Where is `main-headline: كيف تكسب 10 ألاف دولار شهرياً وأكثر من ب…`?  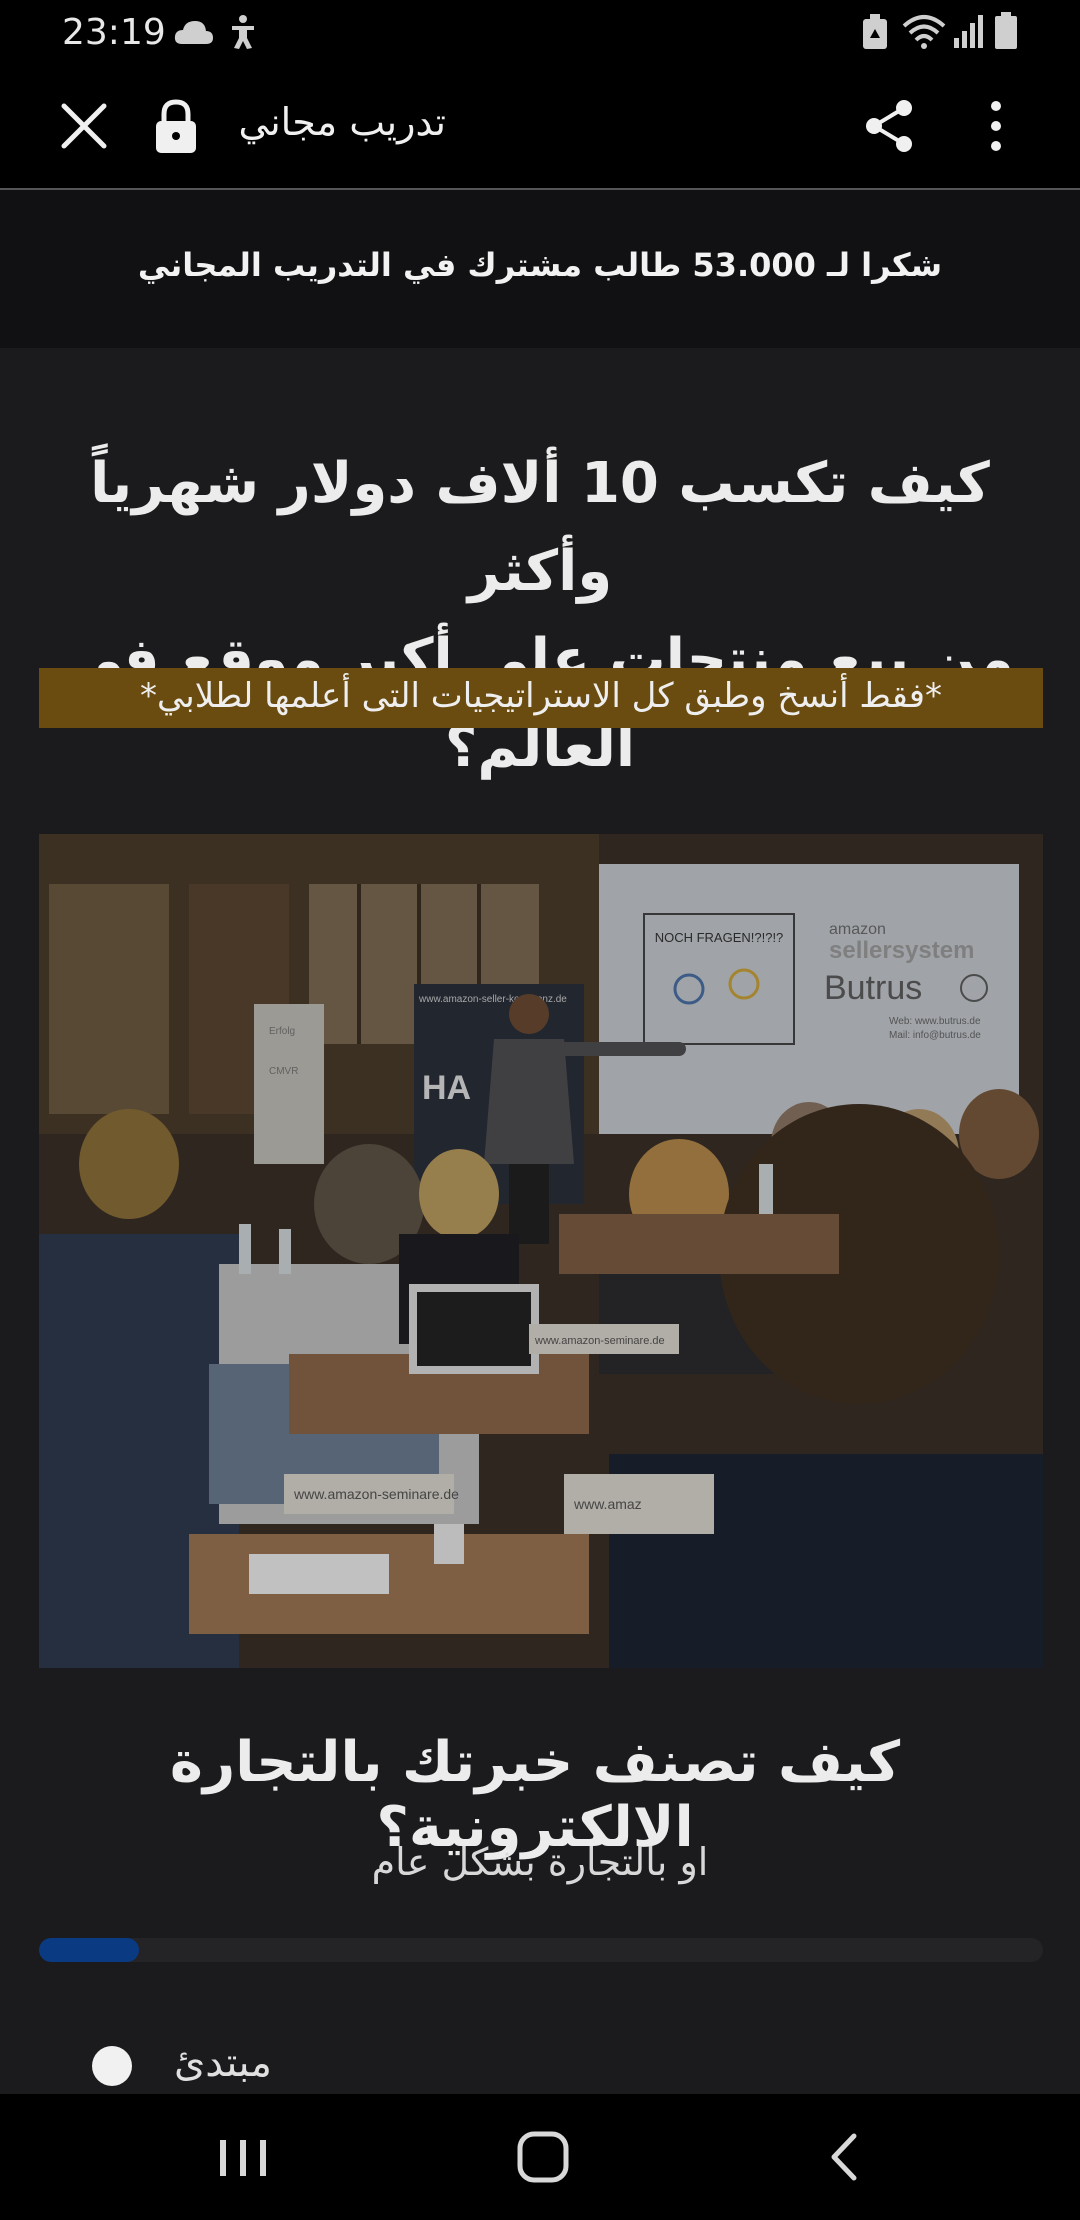
main-headline: كيف تكسب 10 ألاف دولار شهرياً وأكثر من ب… is located at coordinates (540, 616).